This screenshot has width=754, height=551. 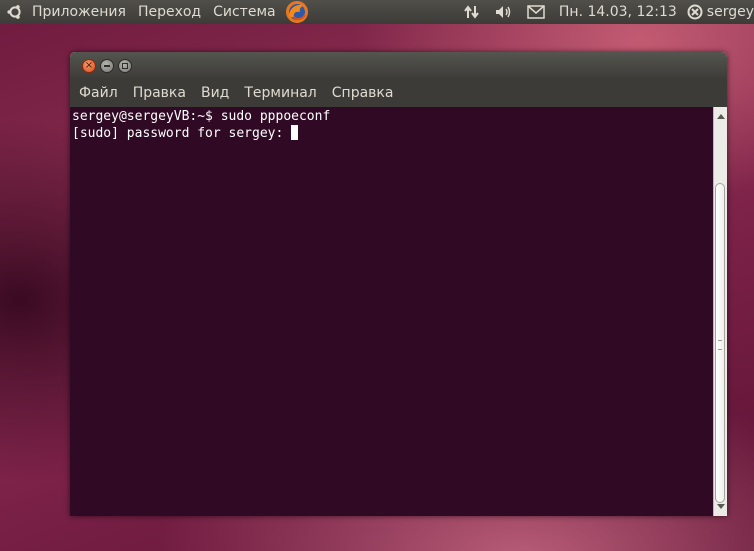 I want to click on menu-view: Вид, so click(x=215, y=93).